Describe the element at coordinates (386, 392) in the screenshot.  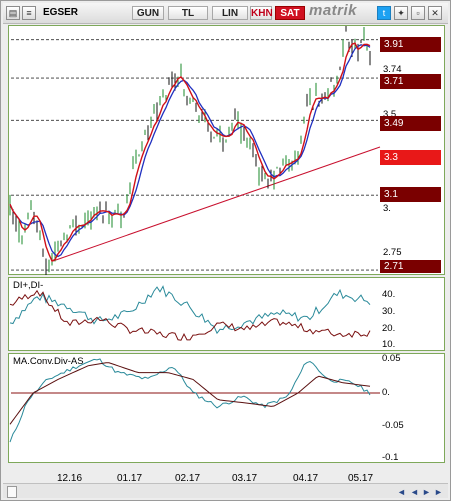
I see `macd-tick-label: 0.` at that location.